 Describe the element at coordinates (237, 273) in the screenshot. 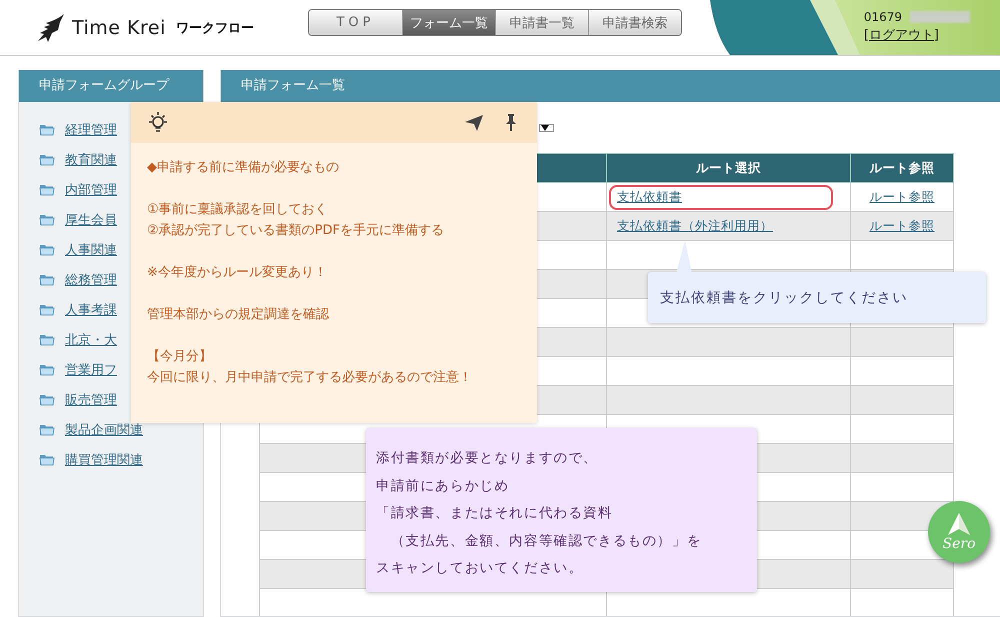

I see `note-text: ※今年度からルール変更あり！` at that location.